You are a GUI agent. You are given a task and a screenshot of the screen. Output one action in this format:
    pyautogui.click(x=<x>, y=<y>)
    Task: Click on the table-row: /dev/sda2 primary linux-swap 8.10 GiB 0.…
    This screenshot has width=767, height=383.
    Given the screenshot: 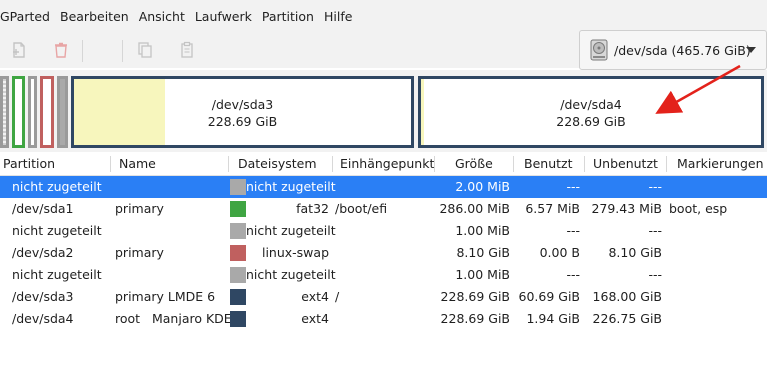 What is the action you would take?
    pyautogui.click(x=383, y=253)
    